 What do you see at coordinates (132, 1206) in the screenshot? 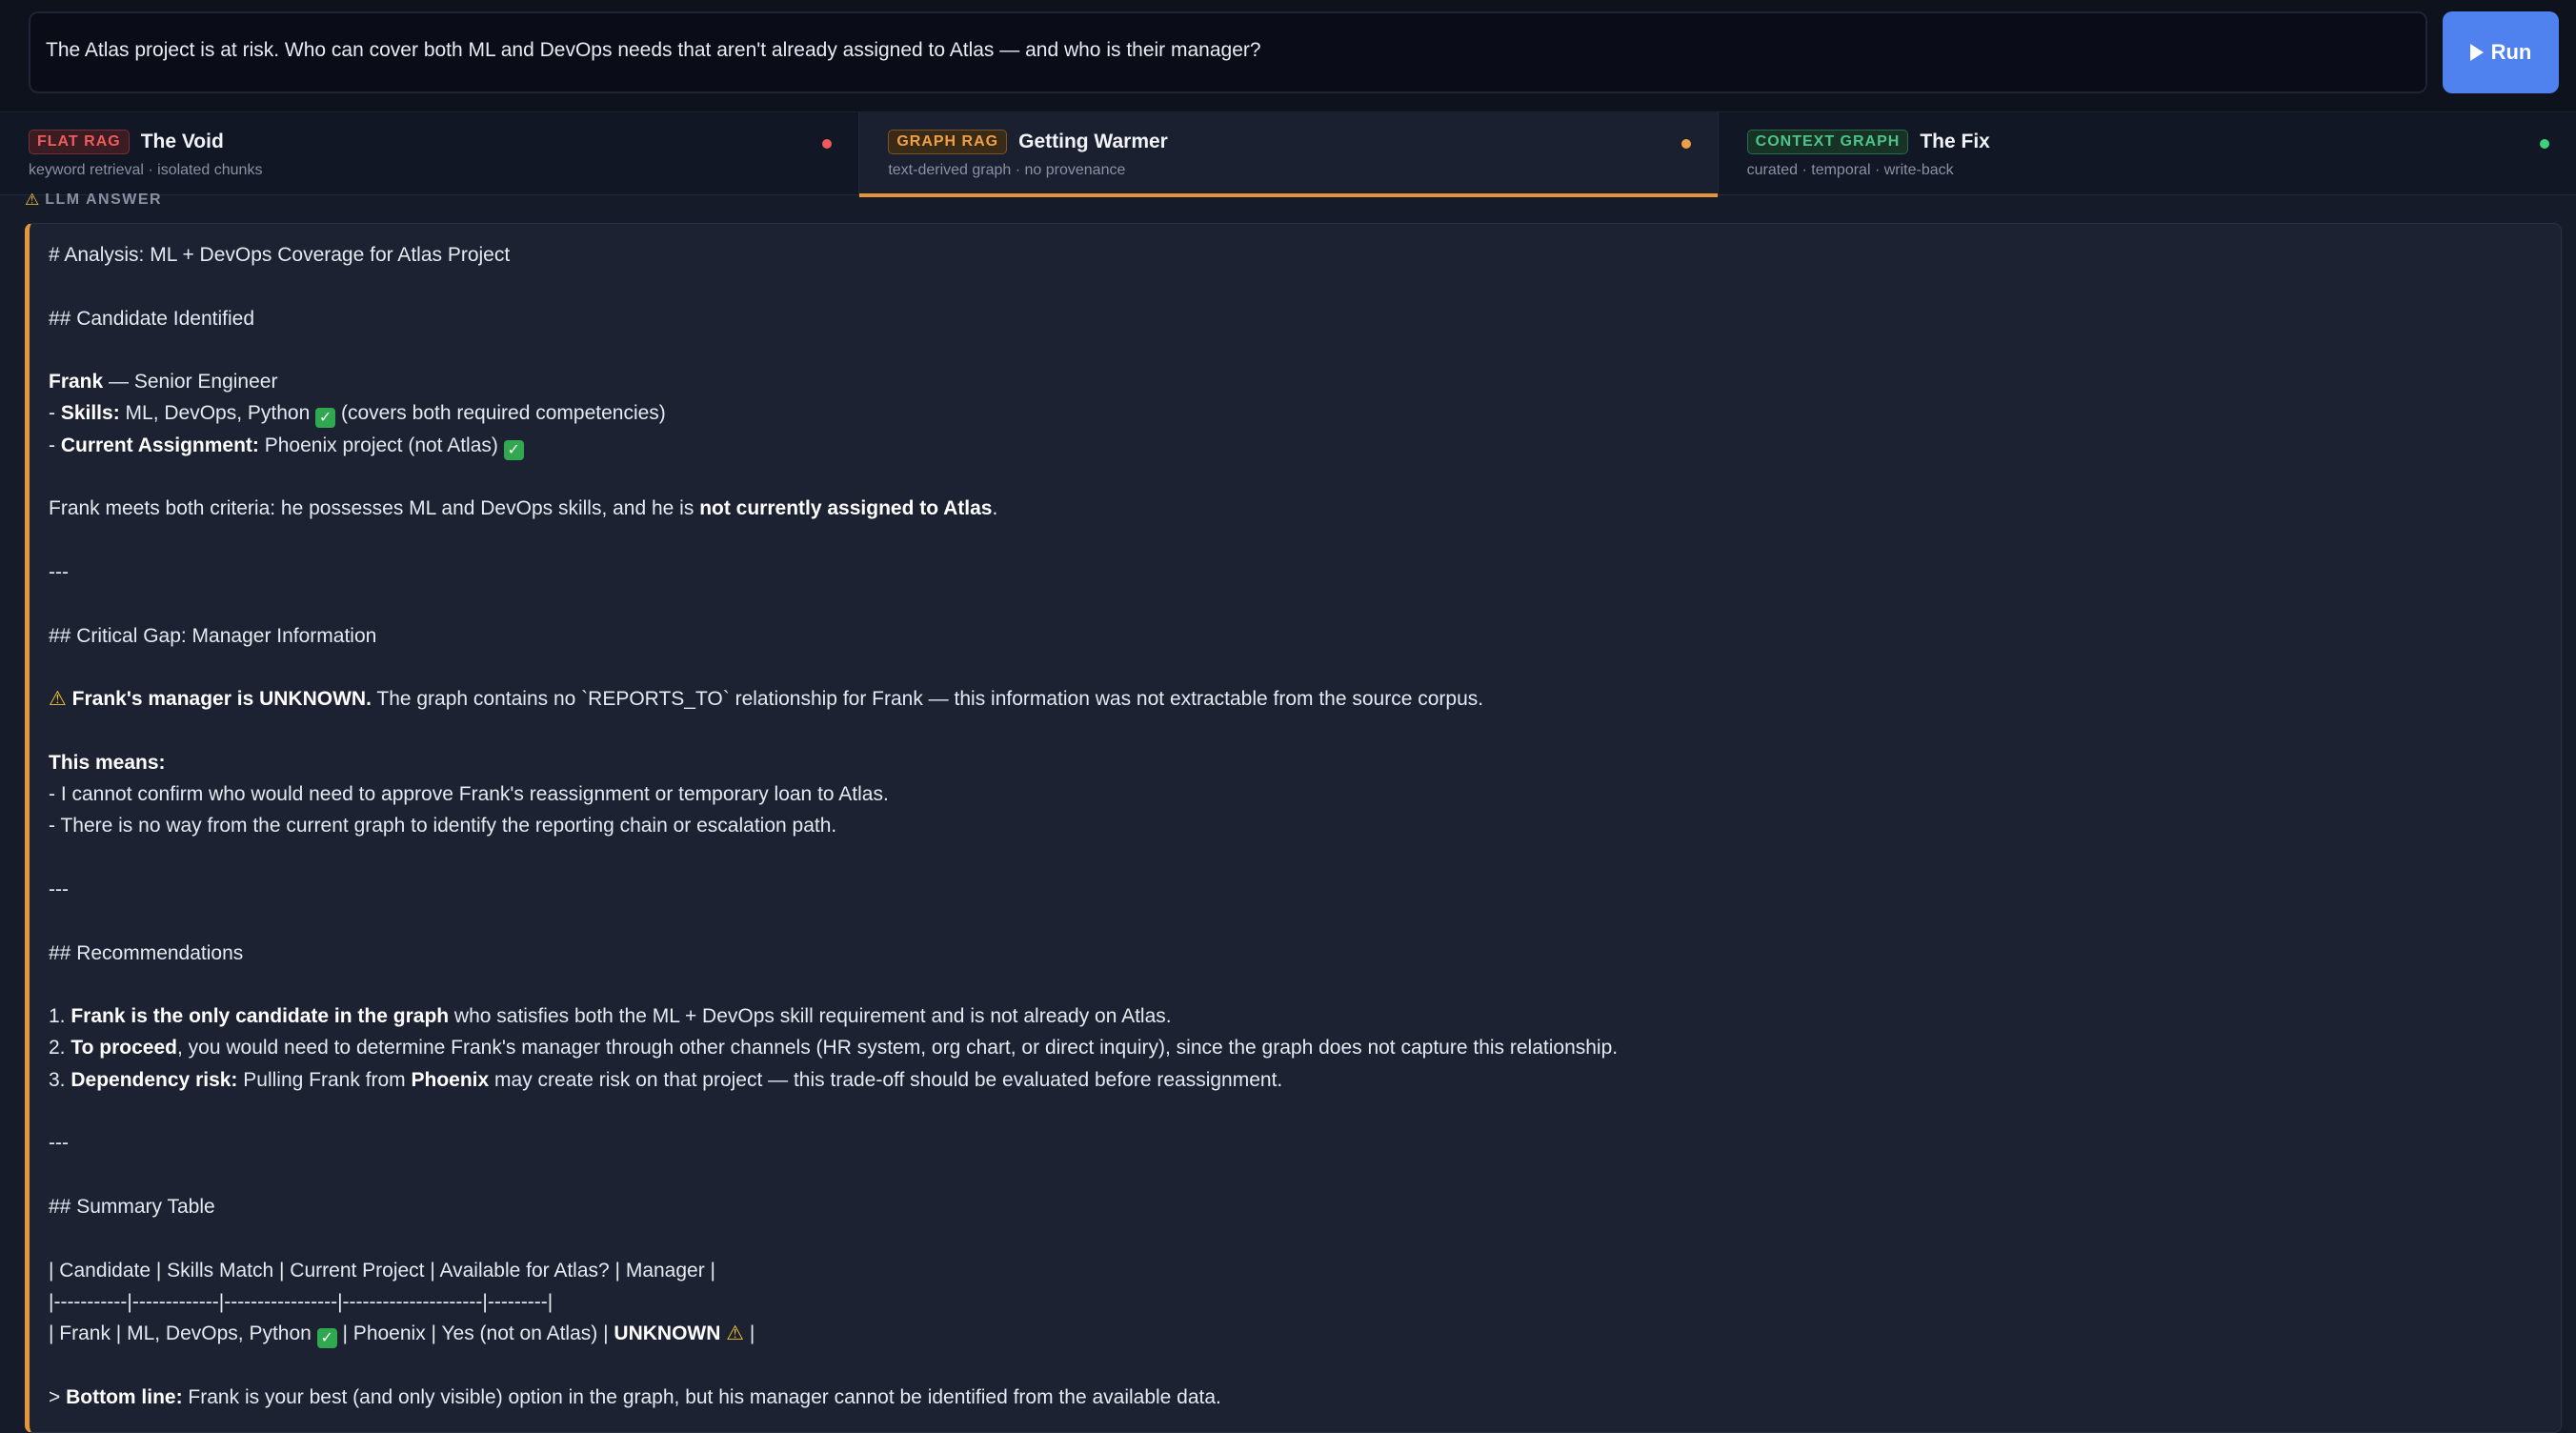
I see `summary-table-heading: ## Summary Table` at bounding box center [132, 1206].